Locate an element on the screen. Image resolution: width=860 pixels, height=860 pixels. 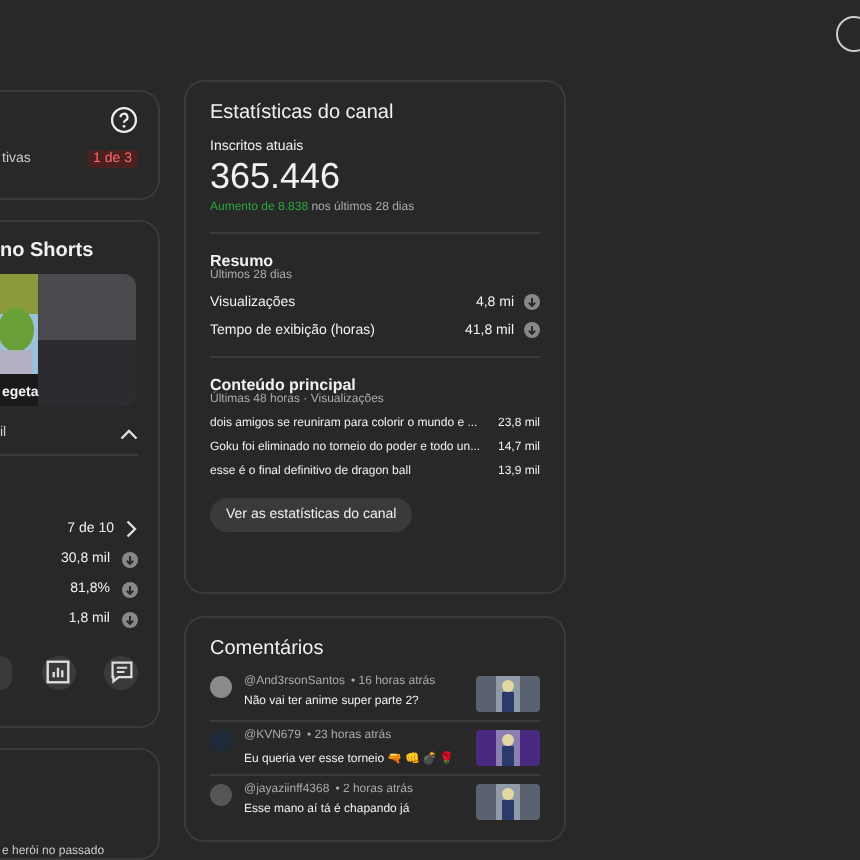
card-title: Comentários is located at coordinates (268, 649).